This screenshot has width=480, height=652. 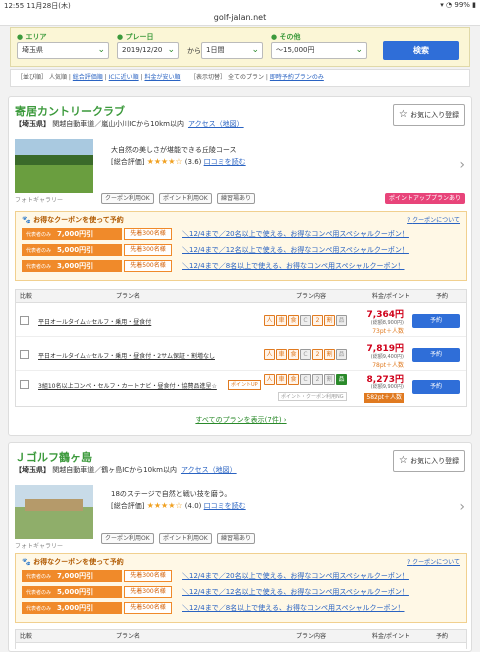 I want to click on chevron-down-icon: ⌄, so click(x=255, y=50).